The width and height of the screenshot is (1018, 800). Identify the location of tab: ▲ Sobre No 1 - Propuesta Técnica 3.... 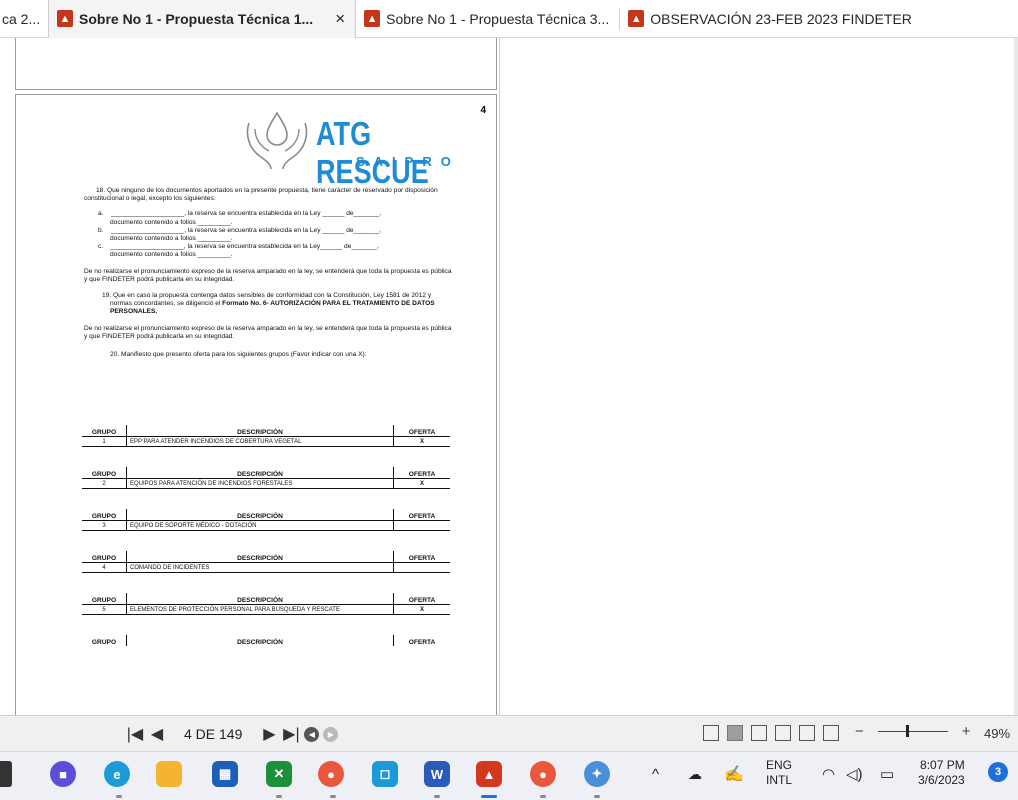
(487, 19).